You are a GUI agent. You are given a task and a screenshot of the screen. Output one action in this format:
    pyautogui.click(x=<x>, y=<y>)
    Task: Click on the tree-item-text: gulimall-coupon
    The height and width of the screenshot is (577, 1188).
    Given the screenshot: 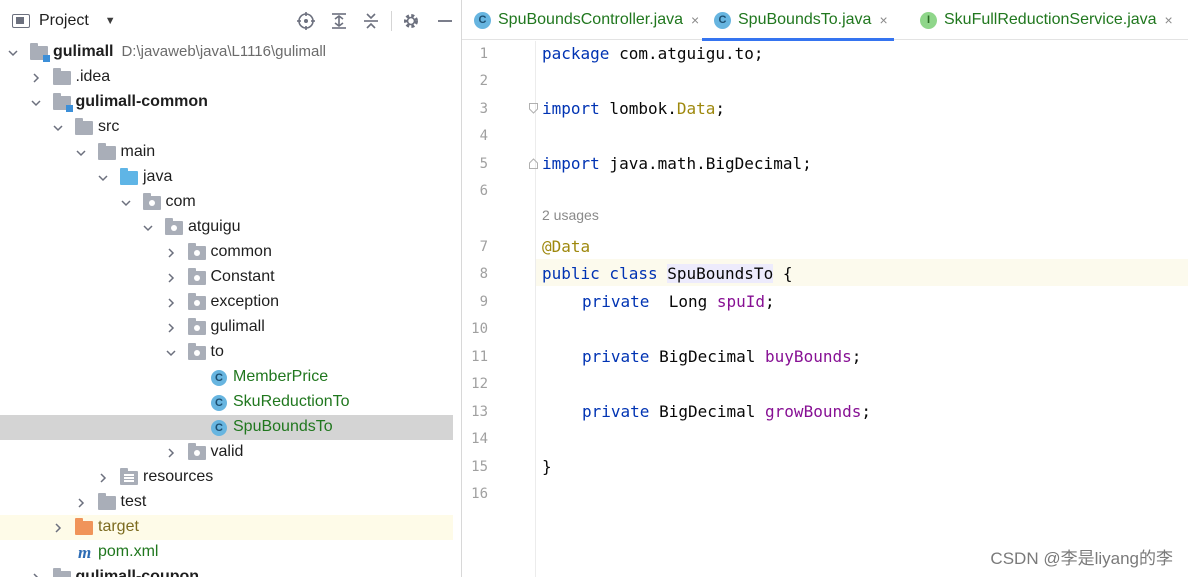 What is the action you would take?
    pyautogui.click(x=137, y=572)
    